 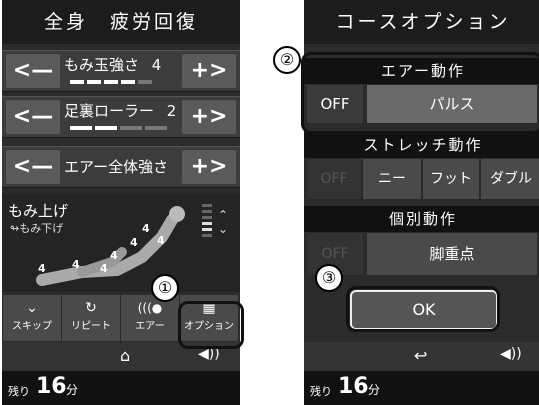 I want to click on option-title: コースオプション, so click(x=421, y=22).